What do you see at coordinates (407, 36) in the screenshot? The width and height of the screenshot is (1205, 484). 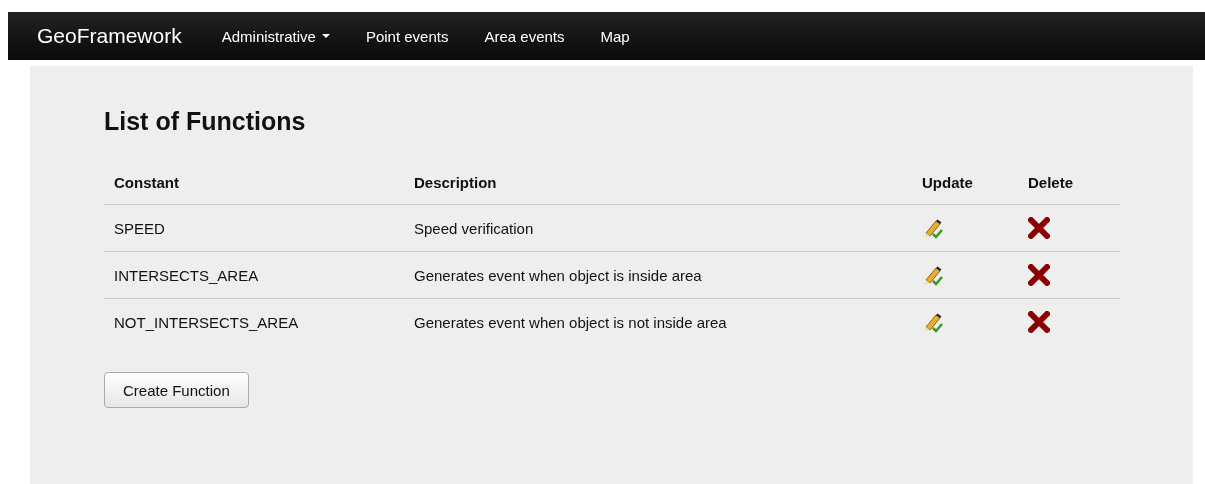 I see `nav-link: Point events` at bounding box center [407, 36].